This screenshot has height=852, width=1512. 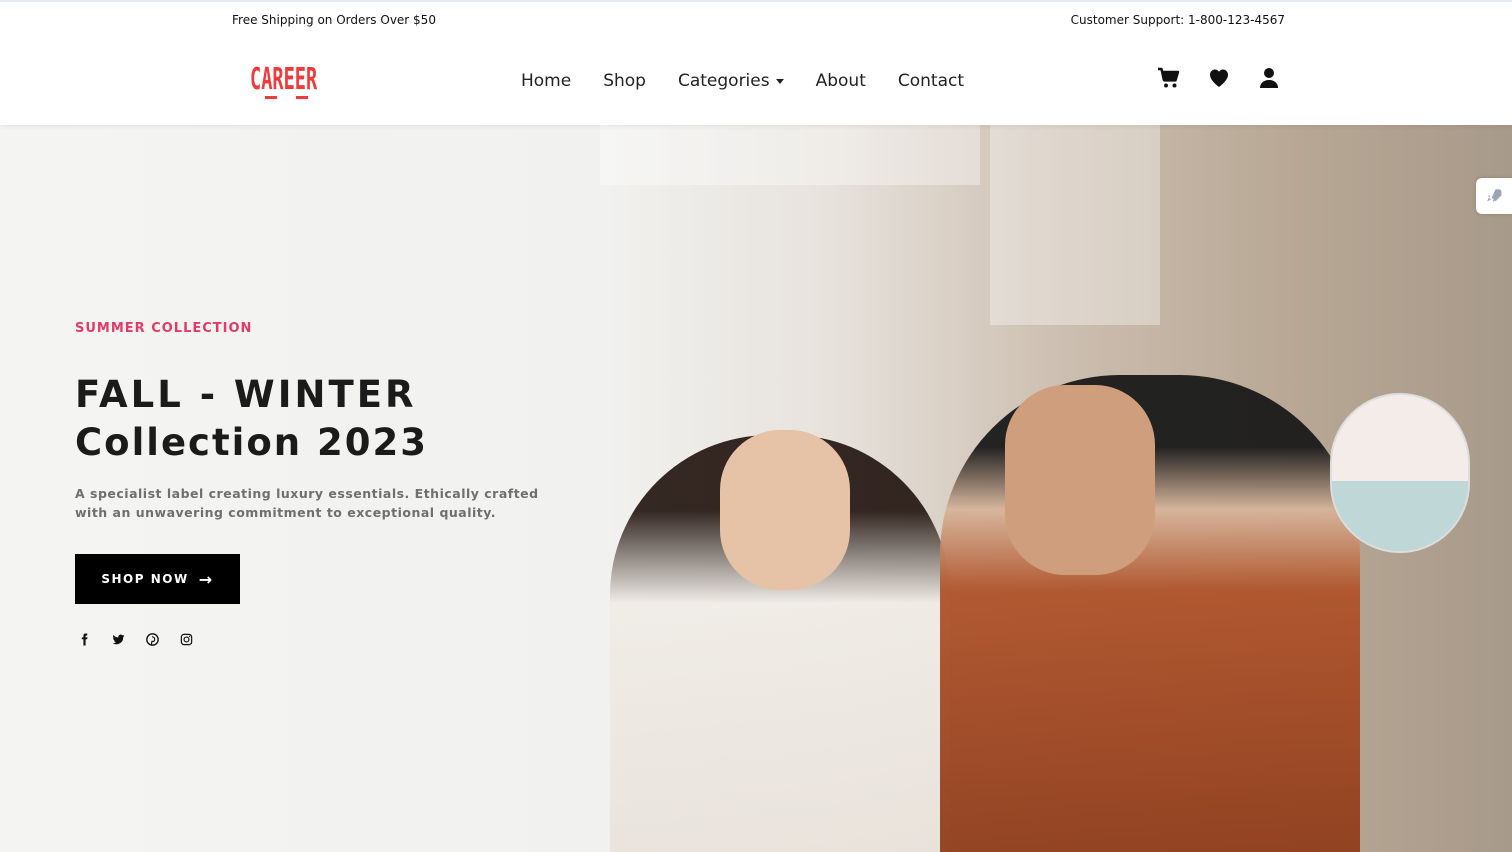 I want to click on hero-title-line1: FALL - WINTER, so click(x=246, y=394).